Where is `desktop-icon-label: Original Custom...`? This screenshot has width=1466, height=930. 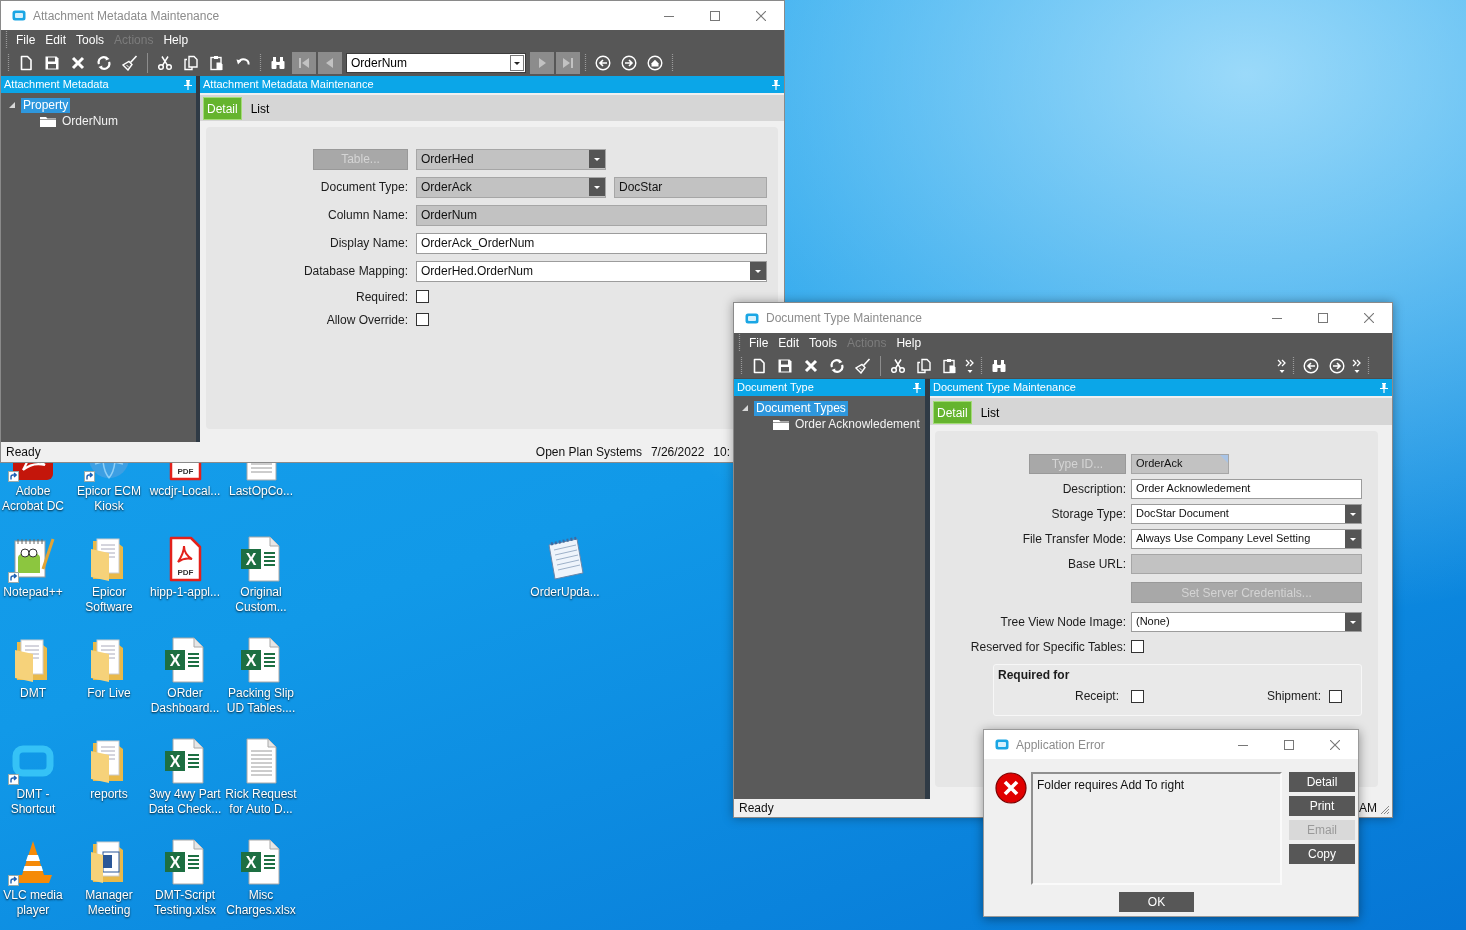
desktop-icon-label: Original Custom... is located at coordinates (261, 600).